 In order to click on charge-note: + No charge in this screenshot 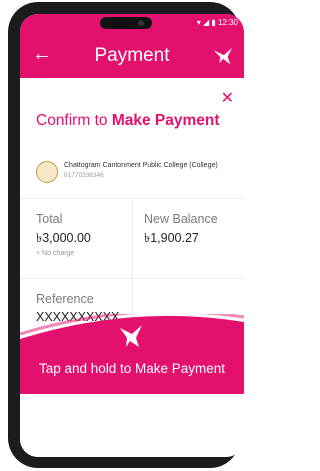, I will do `click(55, 253)`.